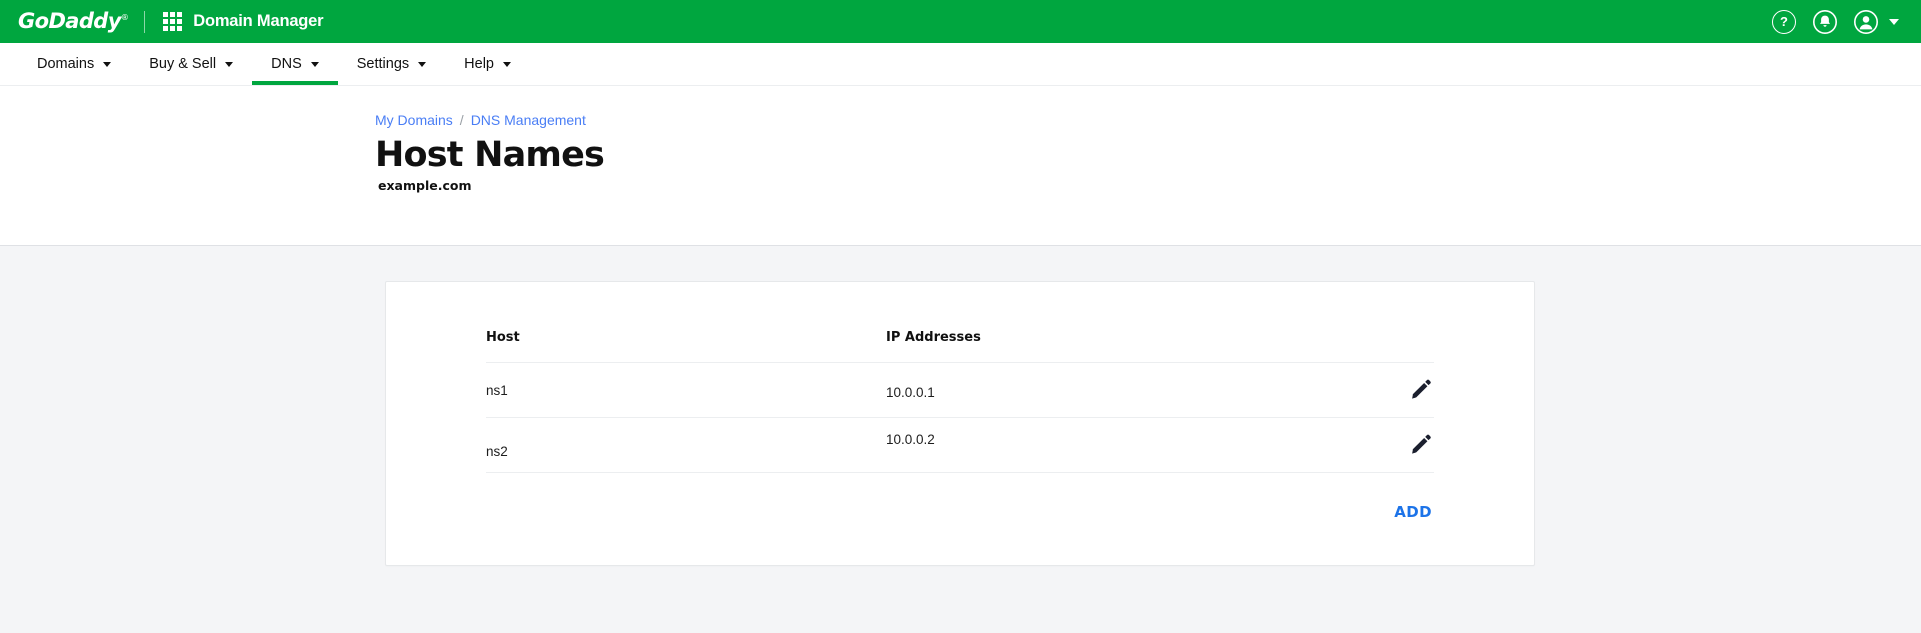 This screenshot has width=1921, height=633. What do you see at coordinates (960, 64) in the screenshot?
I see `main-navigation: Domains Buy & Sell DNS Settings Help` at bounding box center [960, 64].